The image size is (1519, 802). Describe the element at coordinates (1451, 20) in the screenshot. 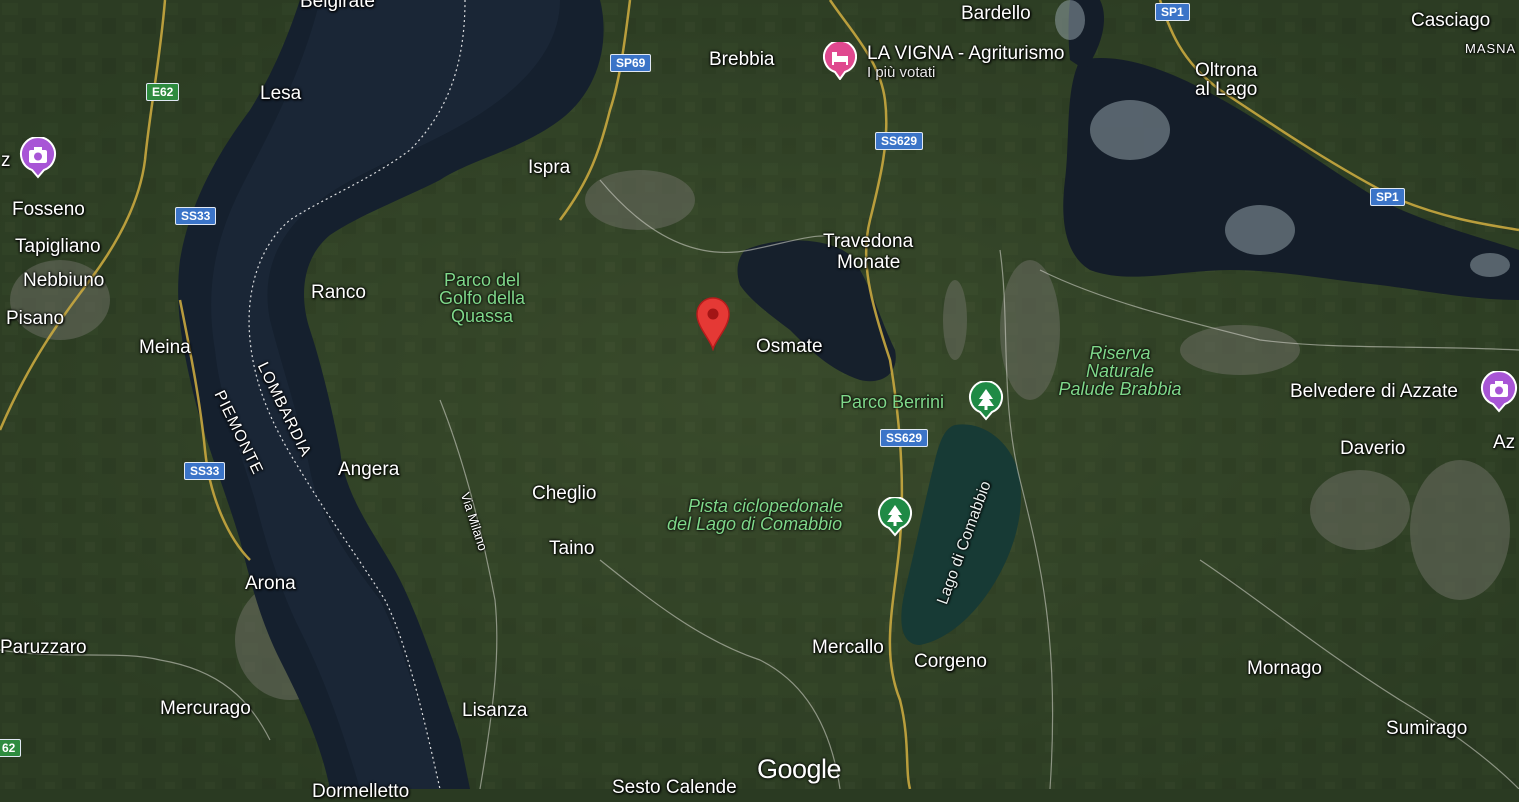

I see `place-label: Casciago` at that location.